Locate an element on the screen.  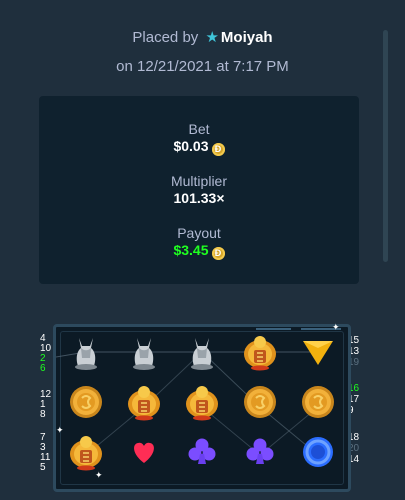
payout-amount: $3.45 Đ is located at coordinates (199, 250).